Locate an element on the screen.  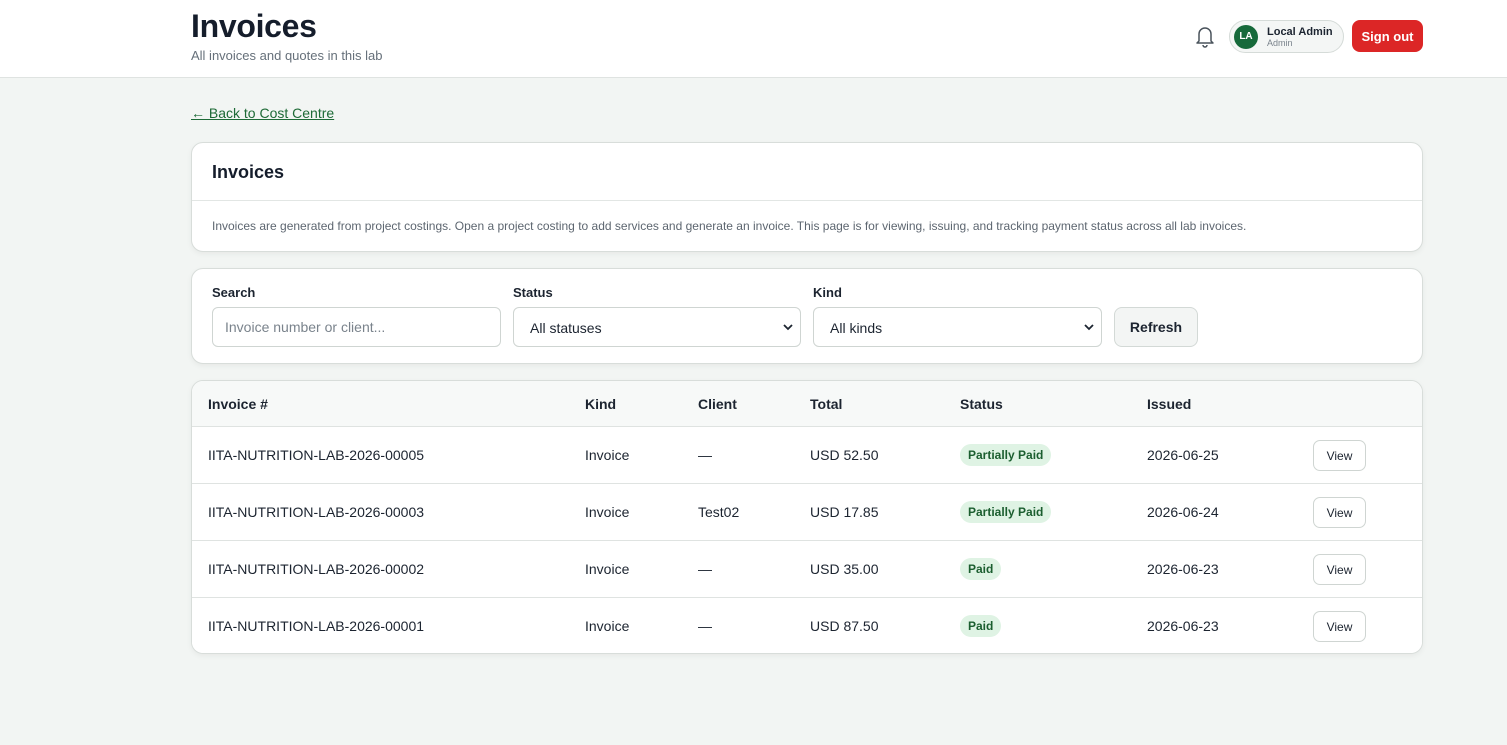
search-label: Search is located at coordinates (234, 292).